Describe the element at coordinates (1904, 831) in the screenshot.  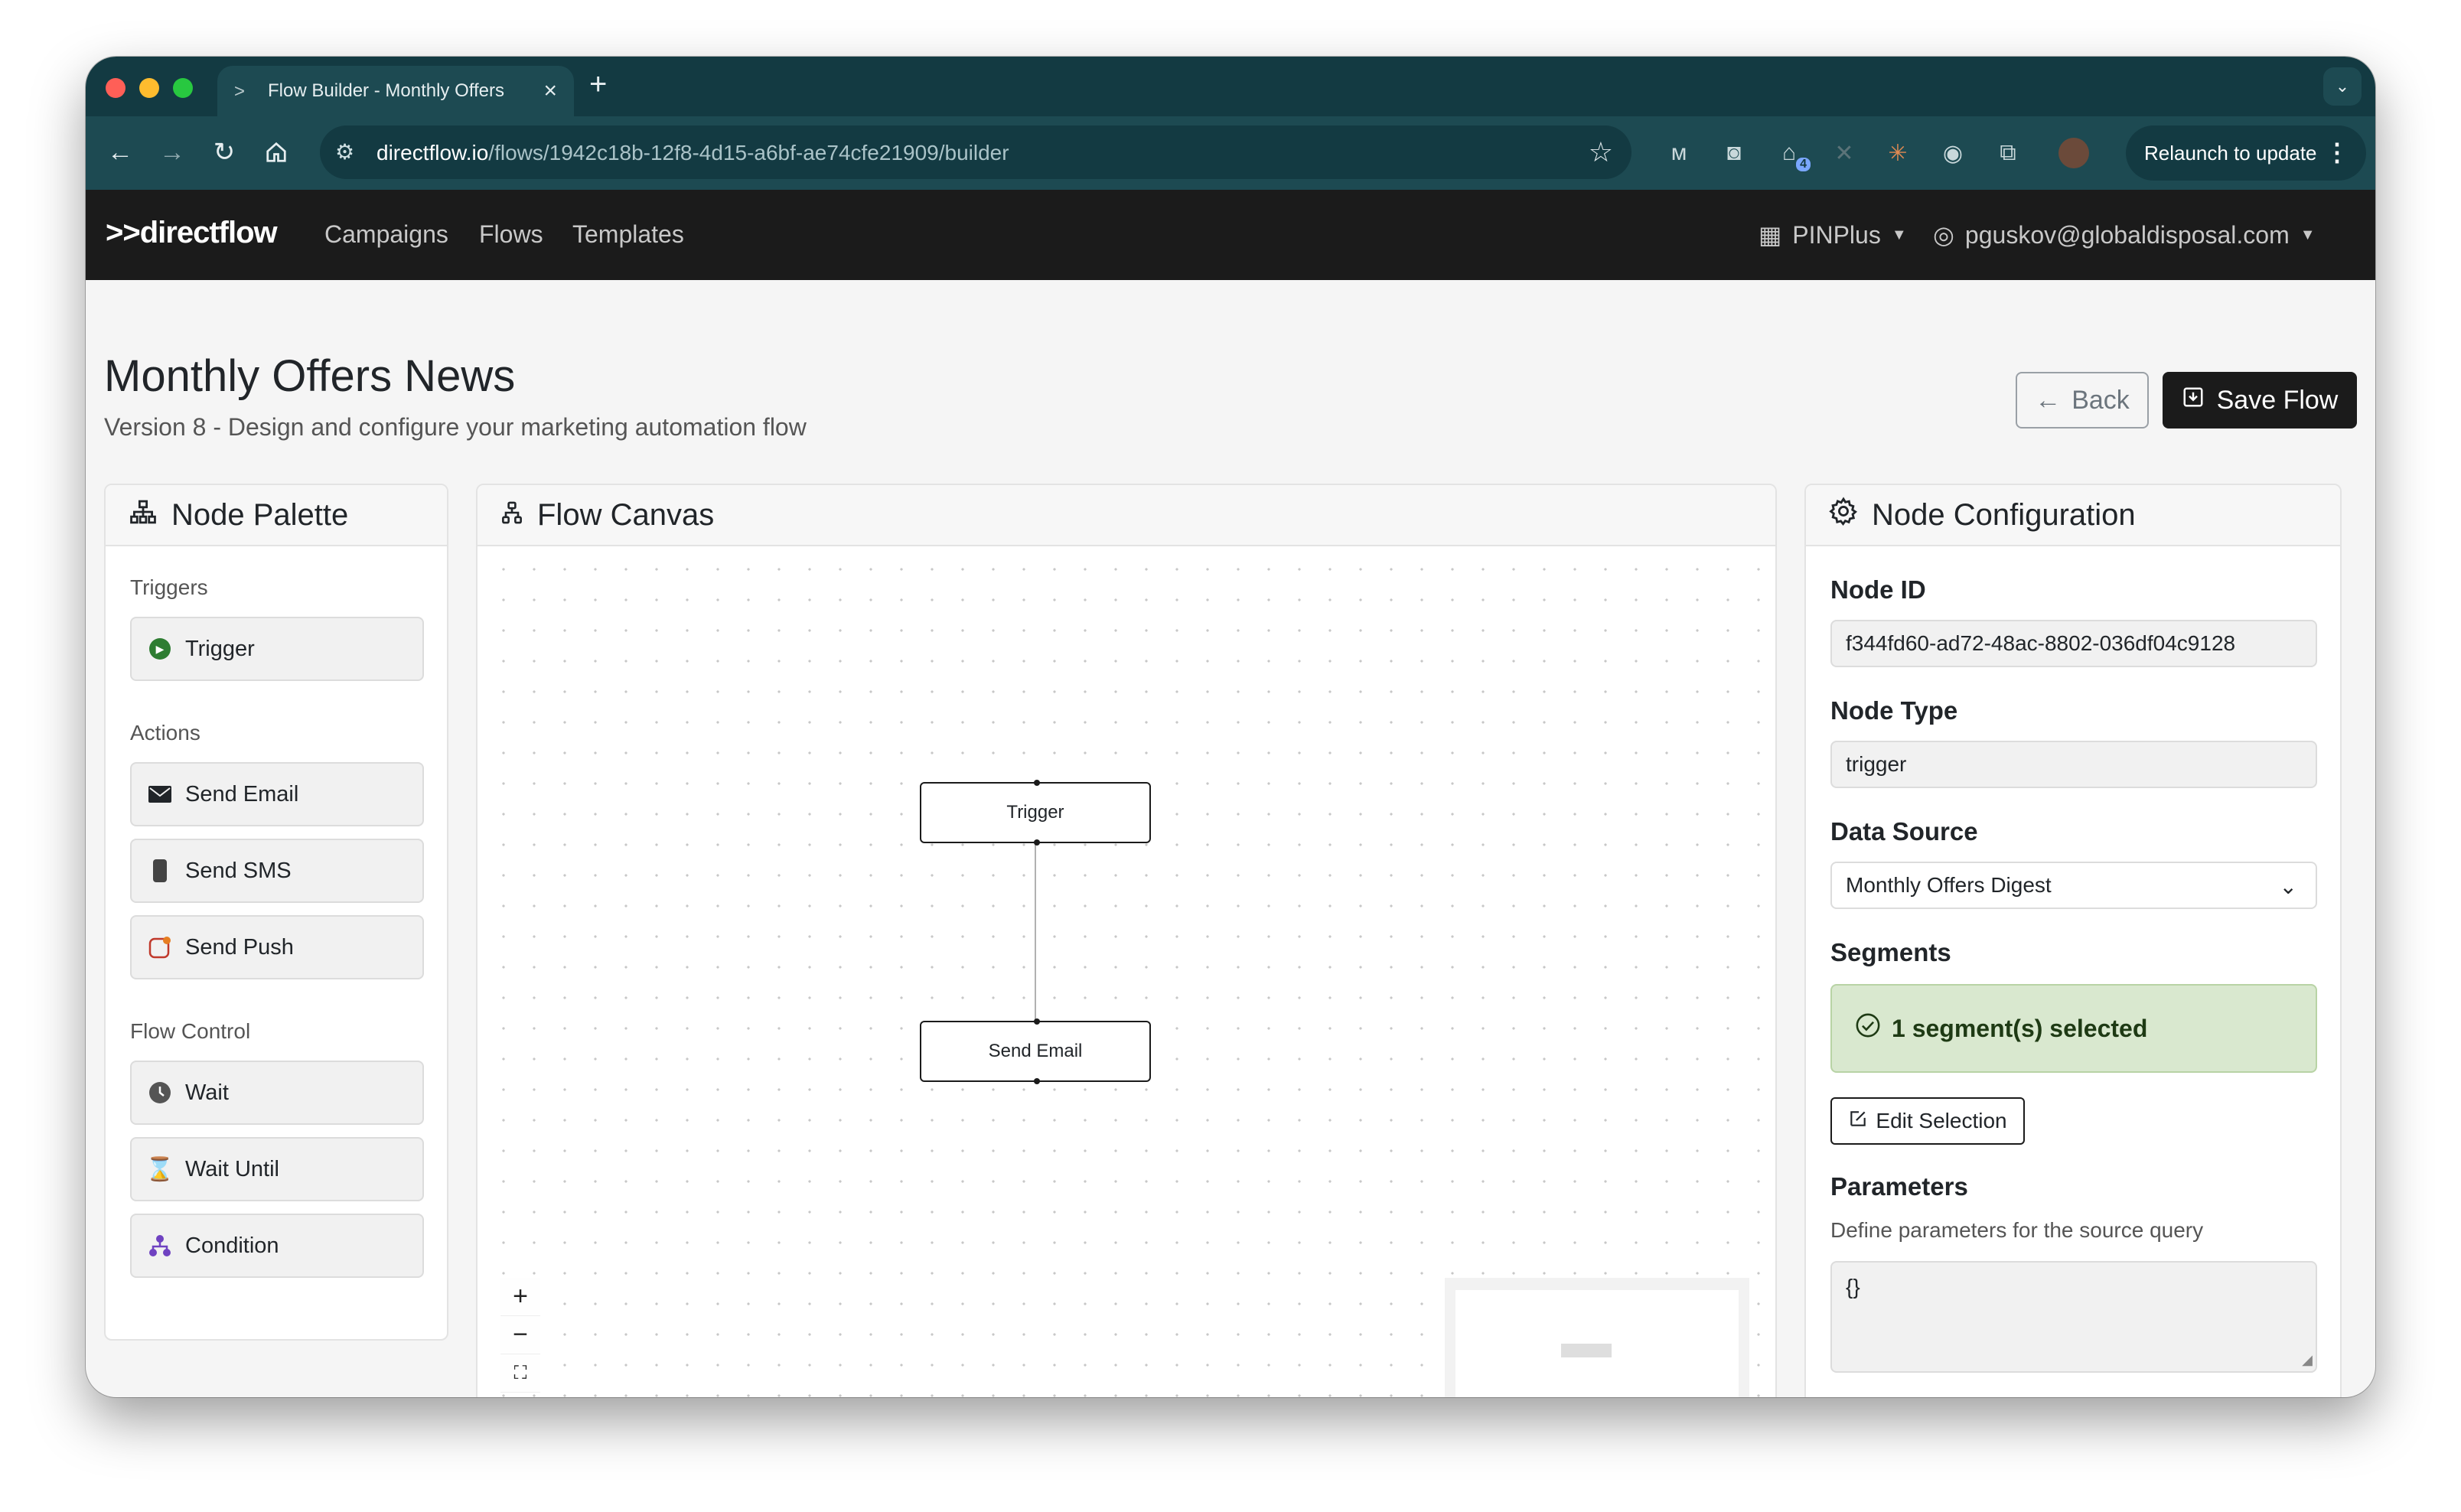
I see `data-source-label: Data Source` at that location.